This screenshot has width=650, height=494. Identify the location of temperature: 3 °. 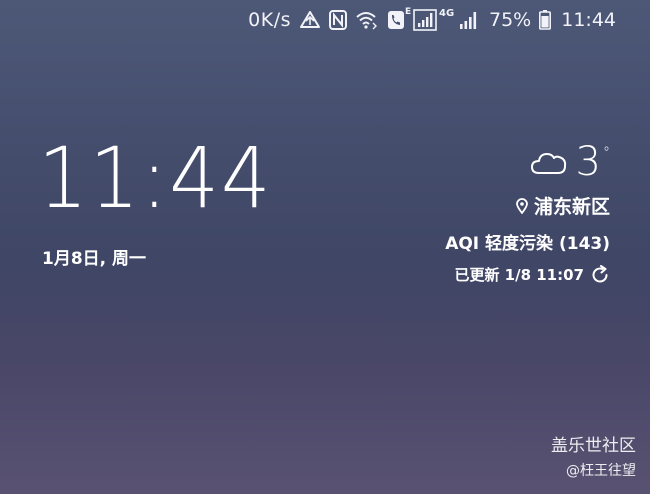
(593, 162).